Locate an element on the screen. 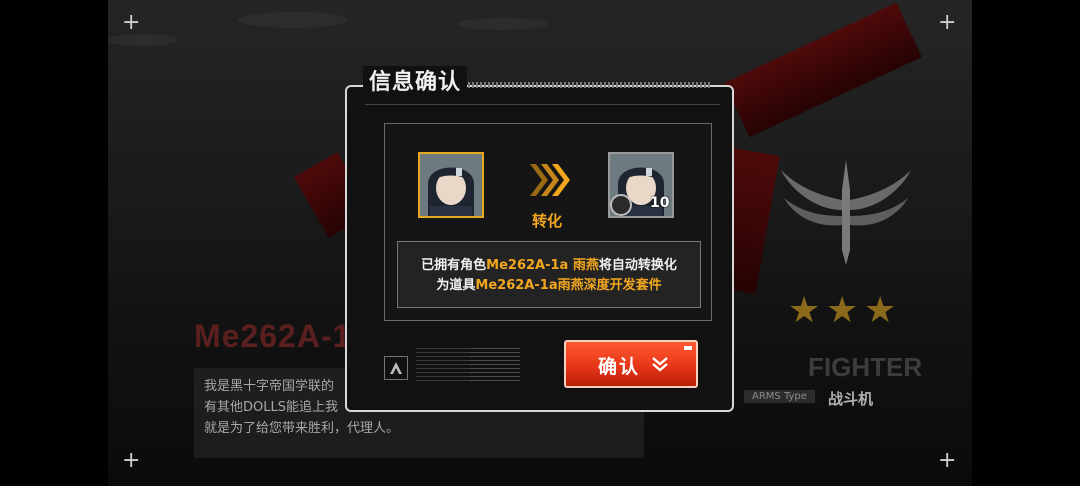 This screenshot has width=1080, height=486. gear-icon is located at coordinates (621, 205).